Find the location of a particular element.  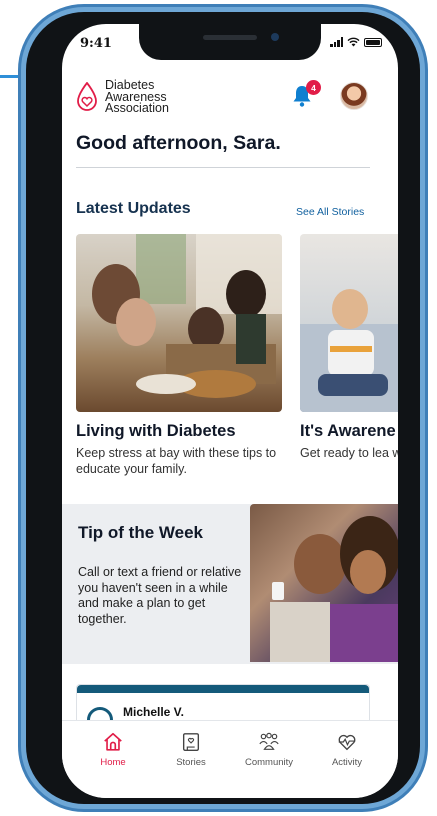

friends-photo is located at coordinates (324, 583).